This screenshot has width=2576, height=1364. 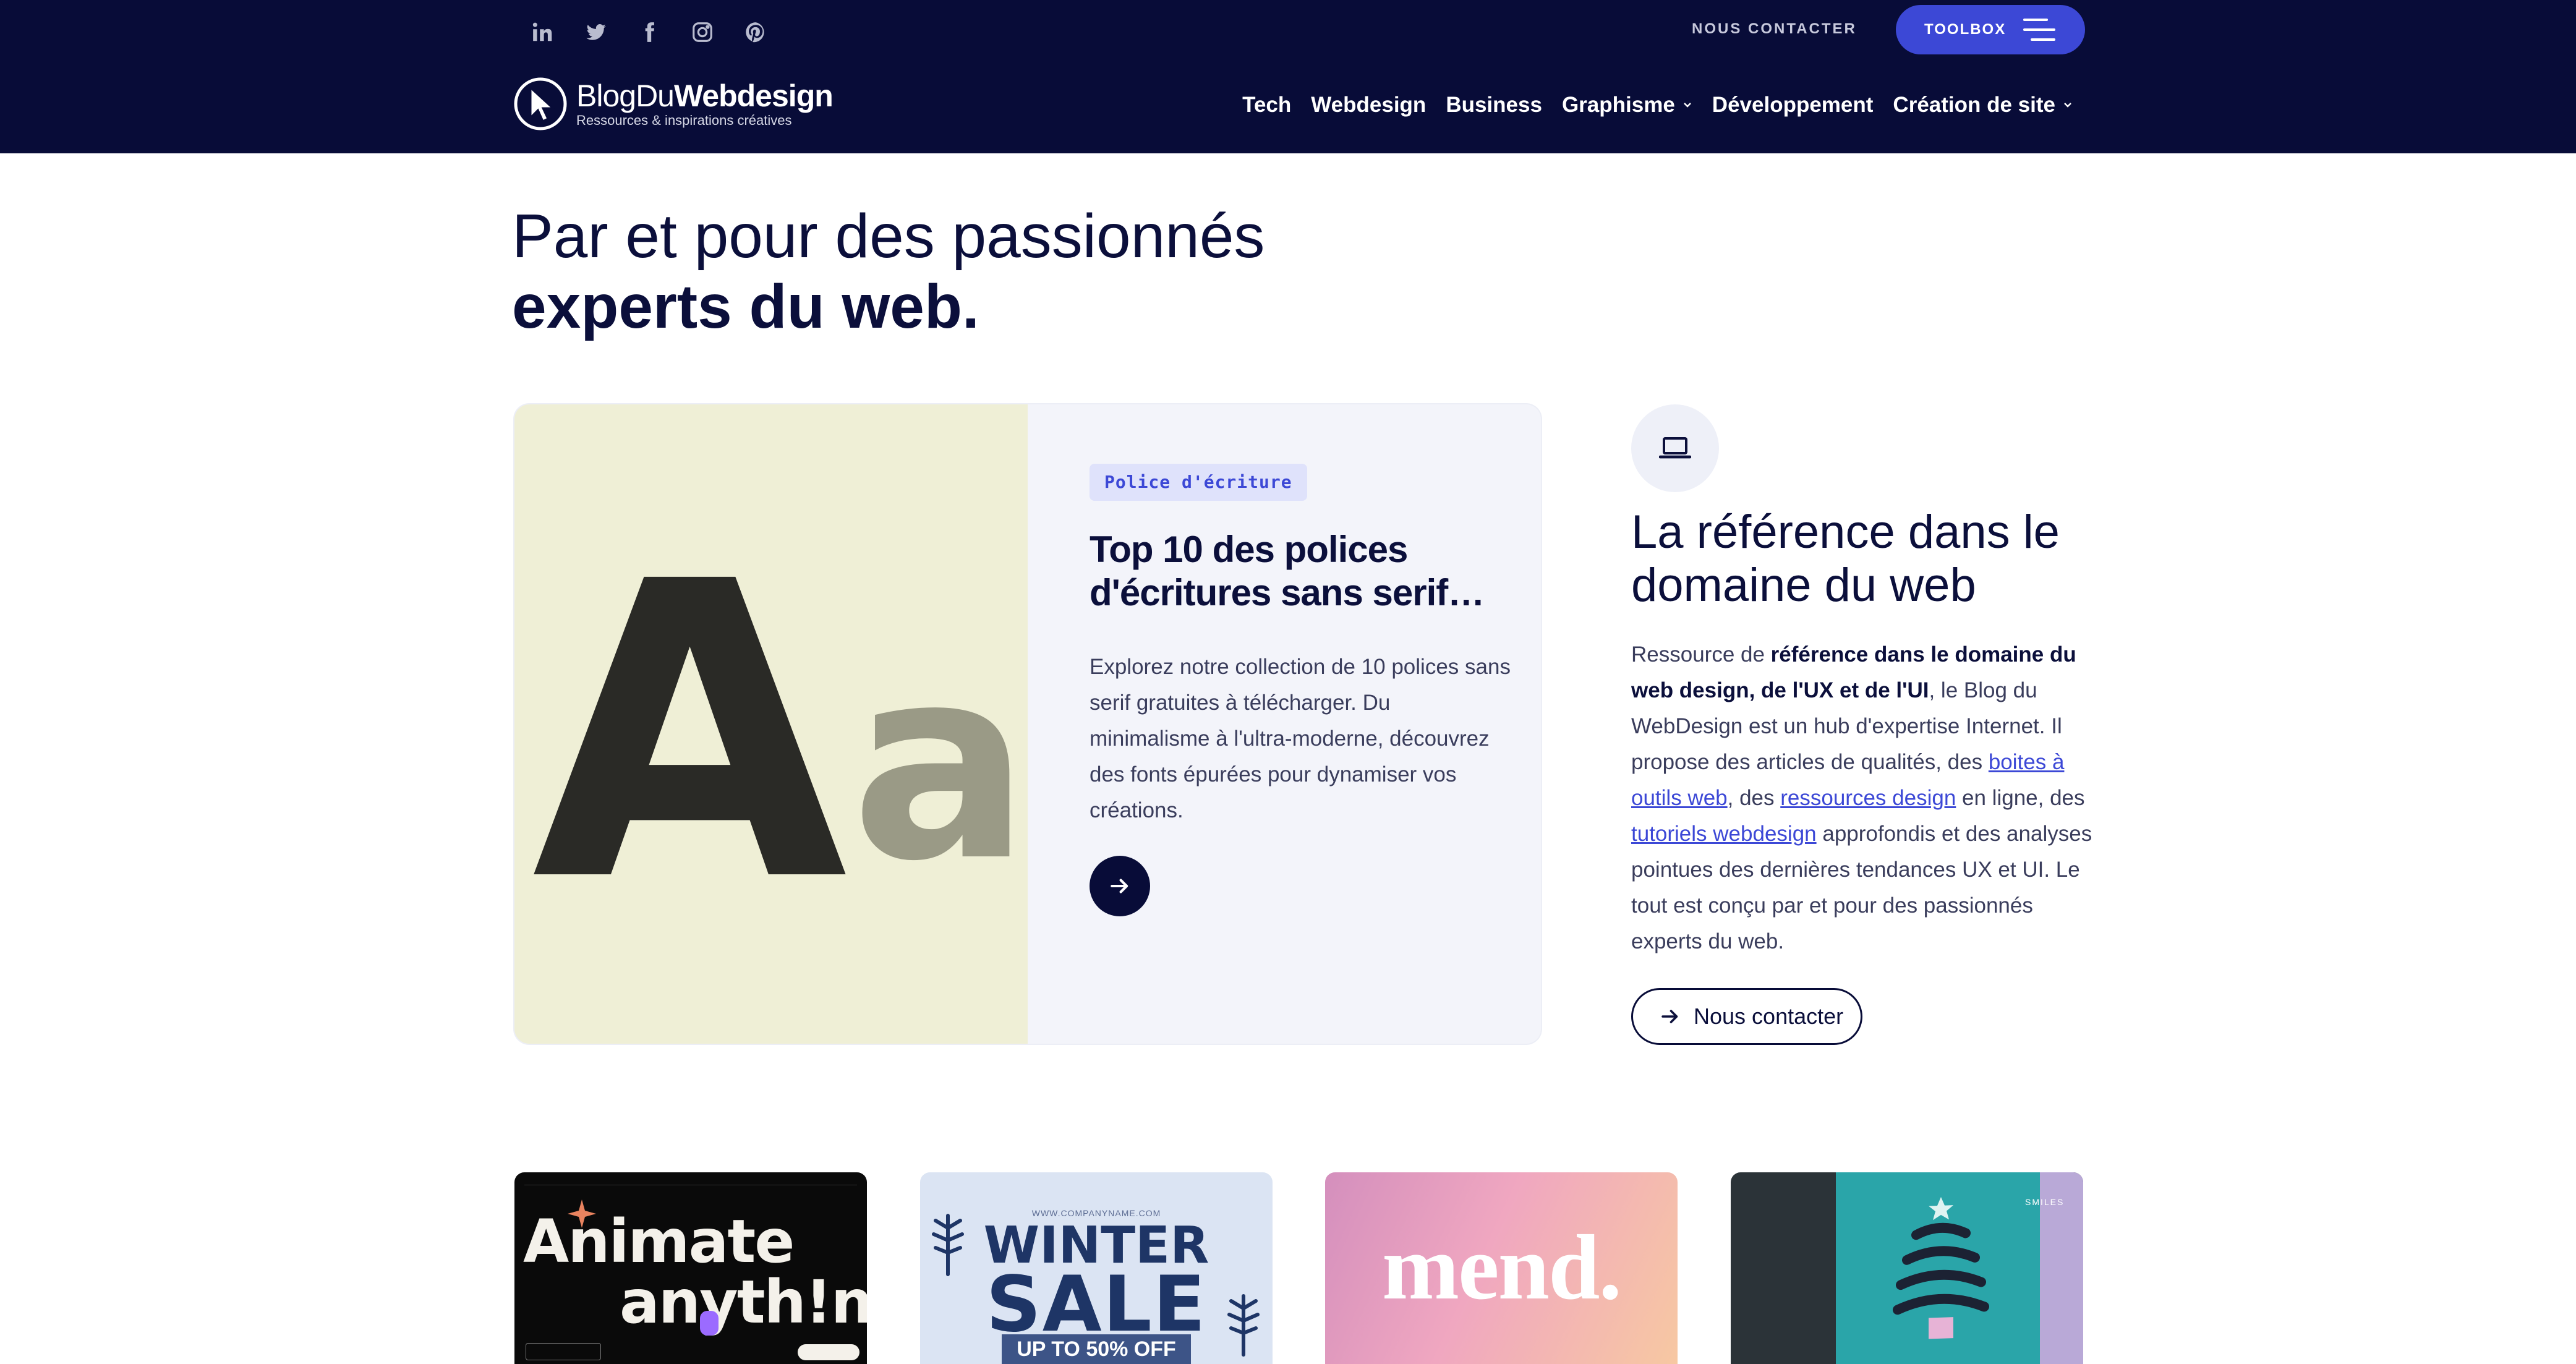 I want to click on thumbnail-pill, so click(x=828, y=1352).